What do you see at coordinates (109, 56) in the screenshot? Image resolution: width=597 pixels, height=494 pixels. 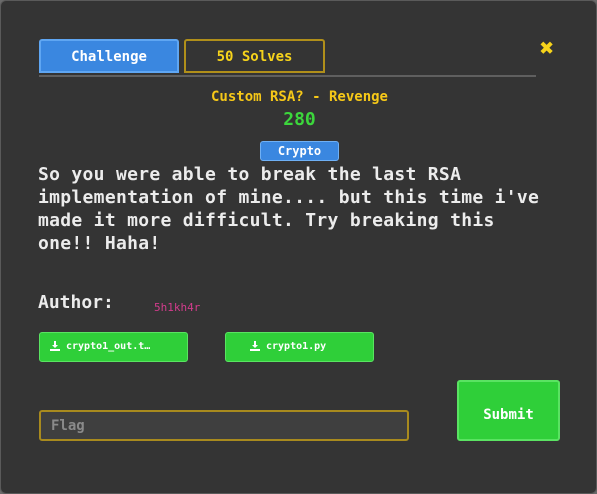 I see `tab-challenge: Challenge` at bounding box center [109, 56].